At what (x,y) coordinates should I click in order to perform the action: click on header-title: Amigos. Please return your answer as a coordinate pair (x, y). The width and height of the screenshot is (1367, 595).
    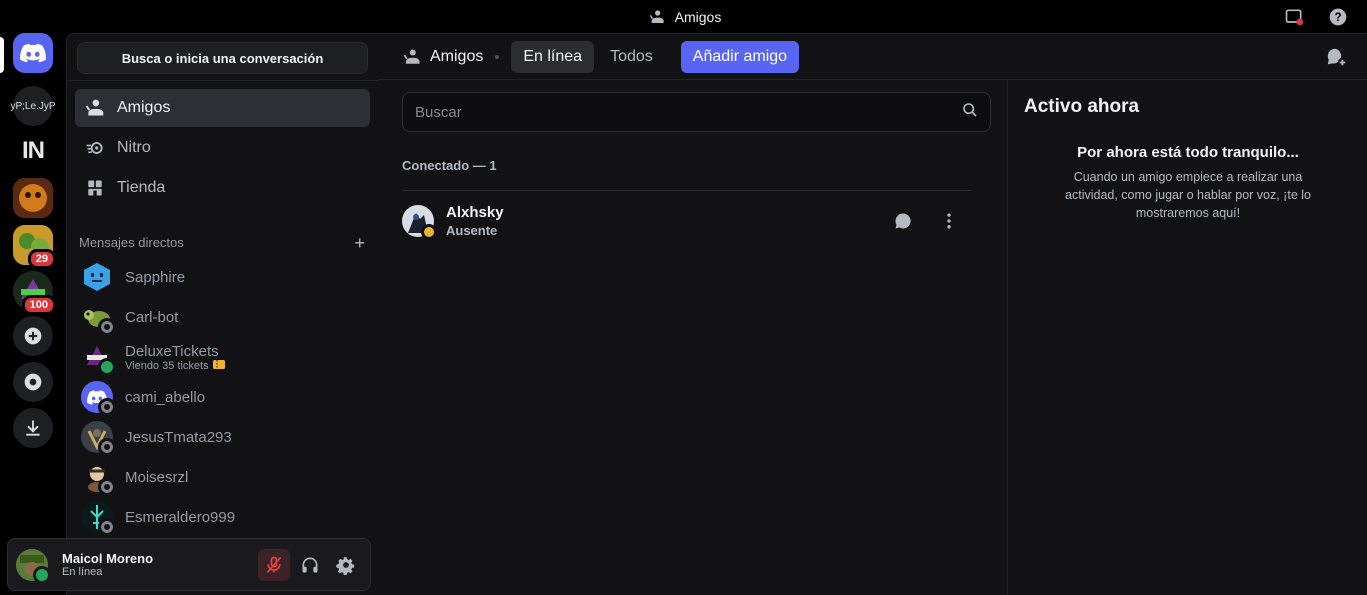
    Looking at the image, I should click on (442, 57).